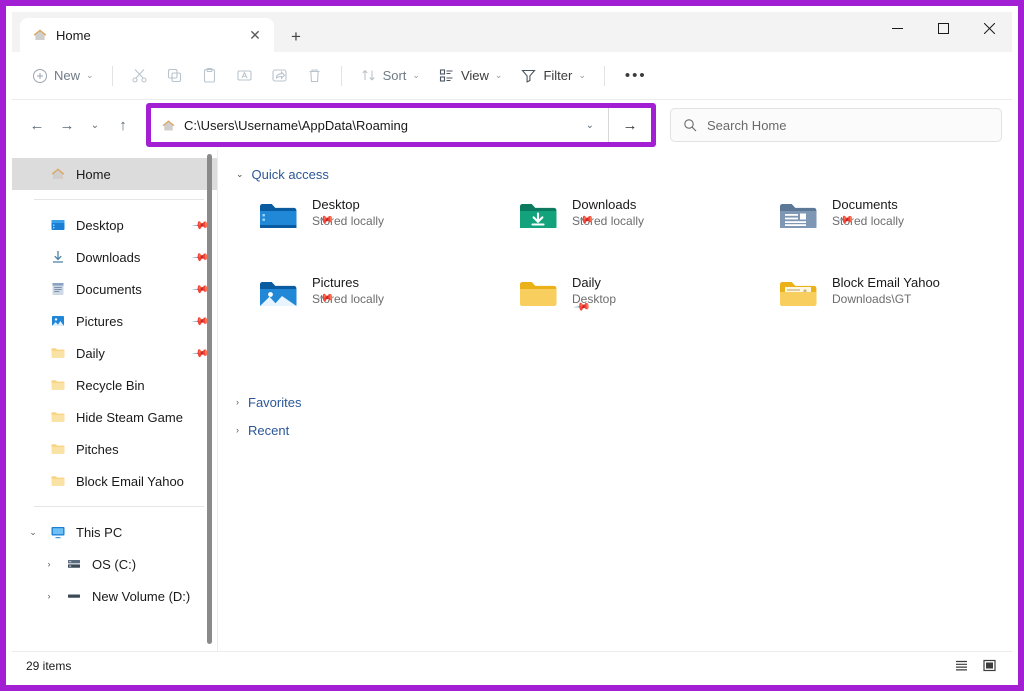 The width and height of the screenshot is (1024, 691). Describe the element at coordinates (646, 225) in the screenshot. I see `quick-access-item-downloads: Downloads Stored locally 📌` at that location.